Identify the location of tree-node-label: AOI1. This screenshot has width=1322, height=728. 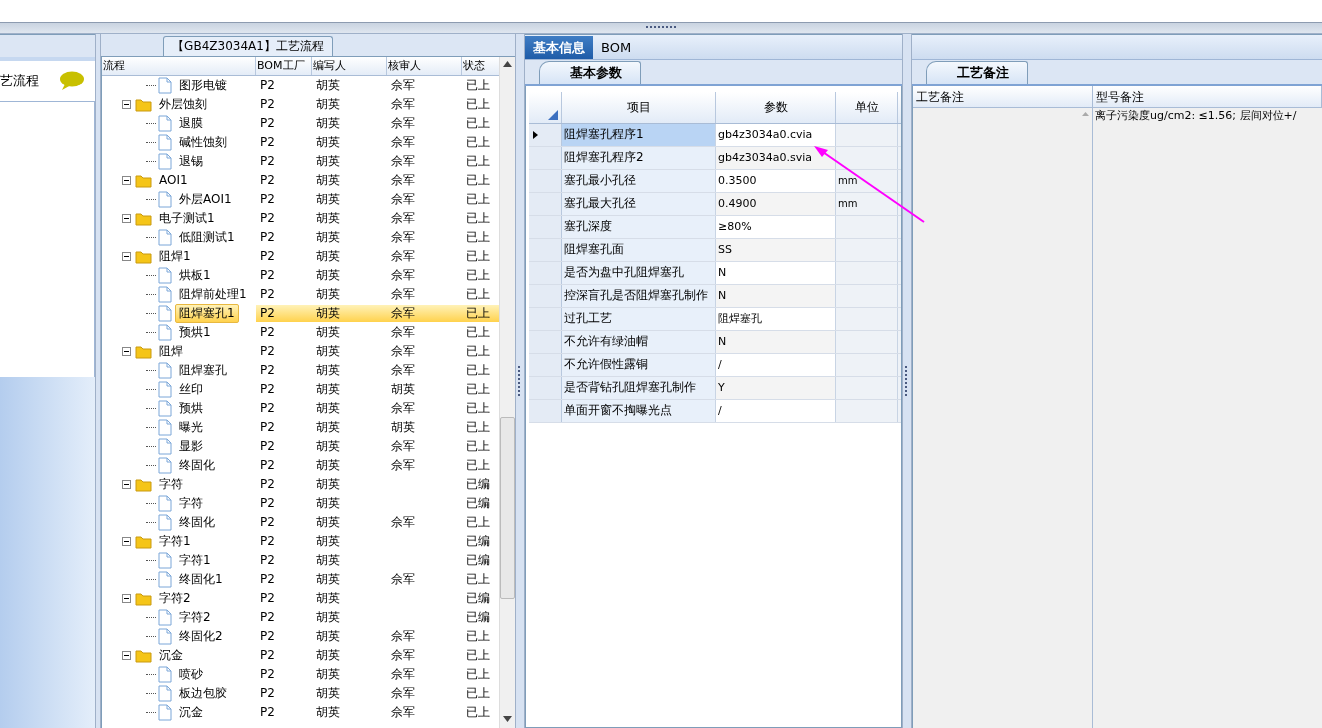
(173, 180).